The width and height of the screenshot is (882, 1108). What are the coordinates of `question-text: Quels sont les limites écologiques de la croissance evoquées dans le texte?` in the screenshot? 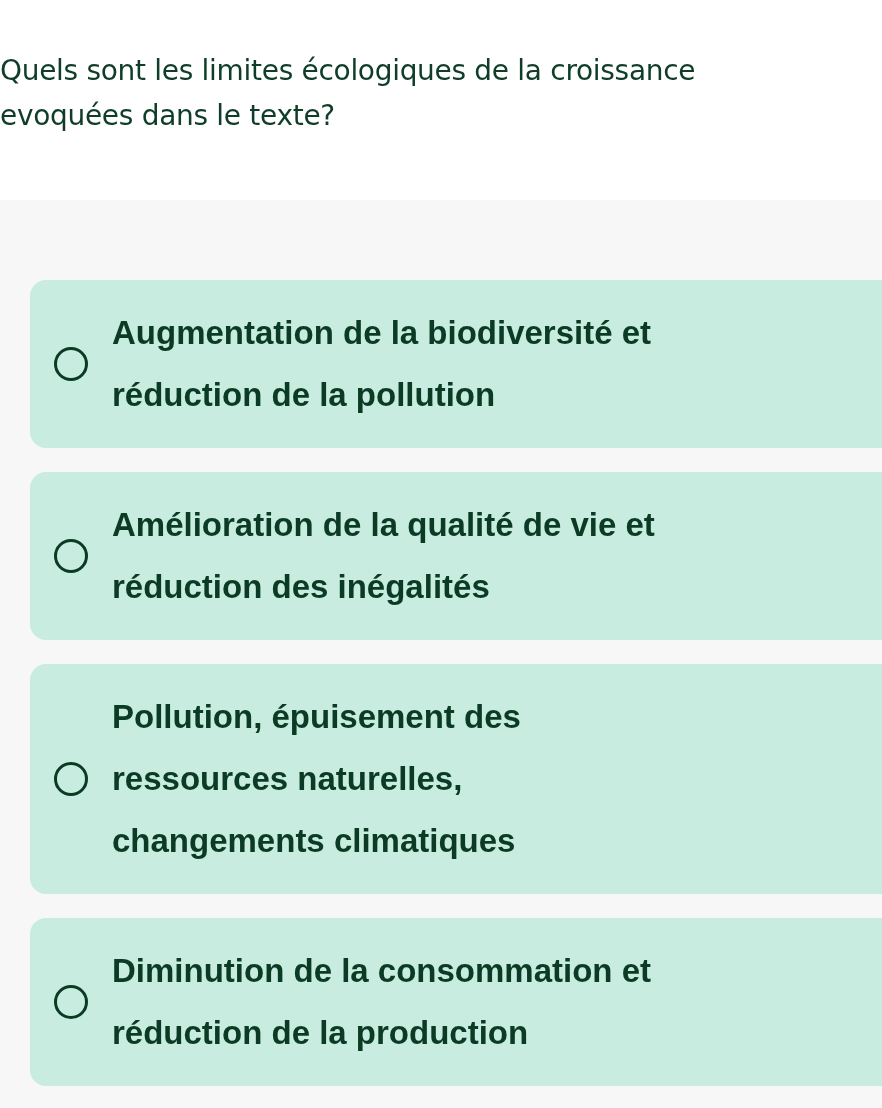 It's located at (348, 93).